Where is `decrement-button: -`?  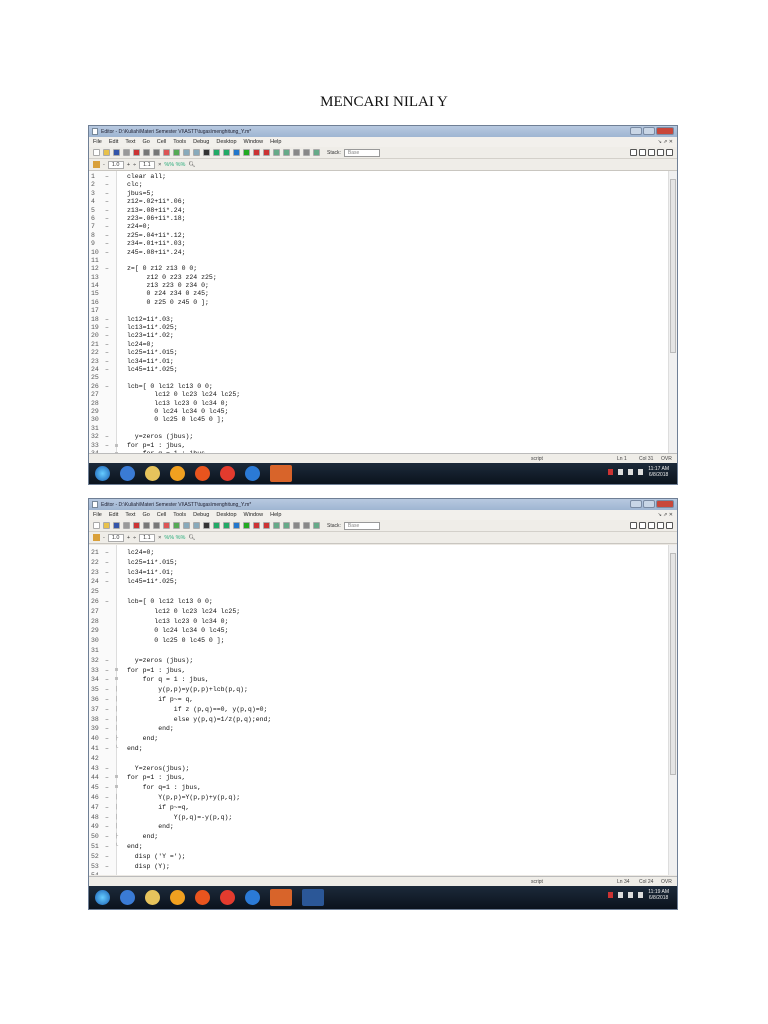
decrement-button: - is located at coordinates (104, 165).